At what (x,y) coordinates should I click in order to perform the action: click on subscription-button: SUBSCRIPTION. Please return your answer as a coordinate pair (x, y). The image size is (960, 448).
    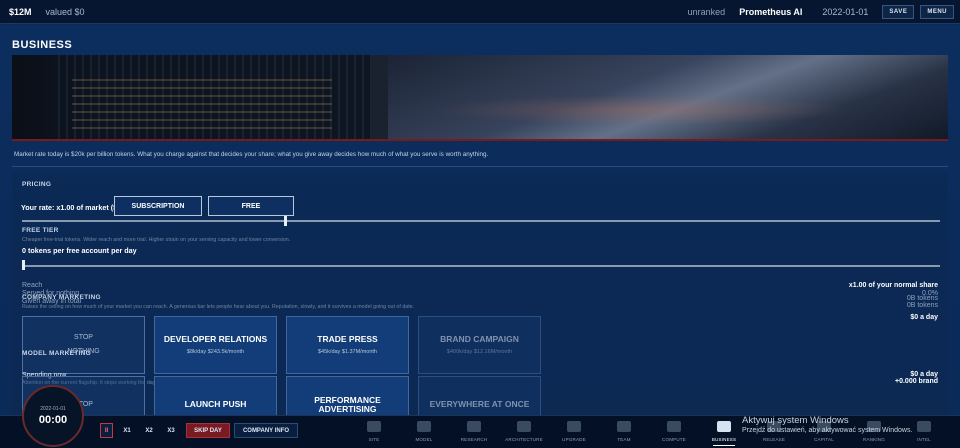
    Looking at the image, I should click on (158, 206).